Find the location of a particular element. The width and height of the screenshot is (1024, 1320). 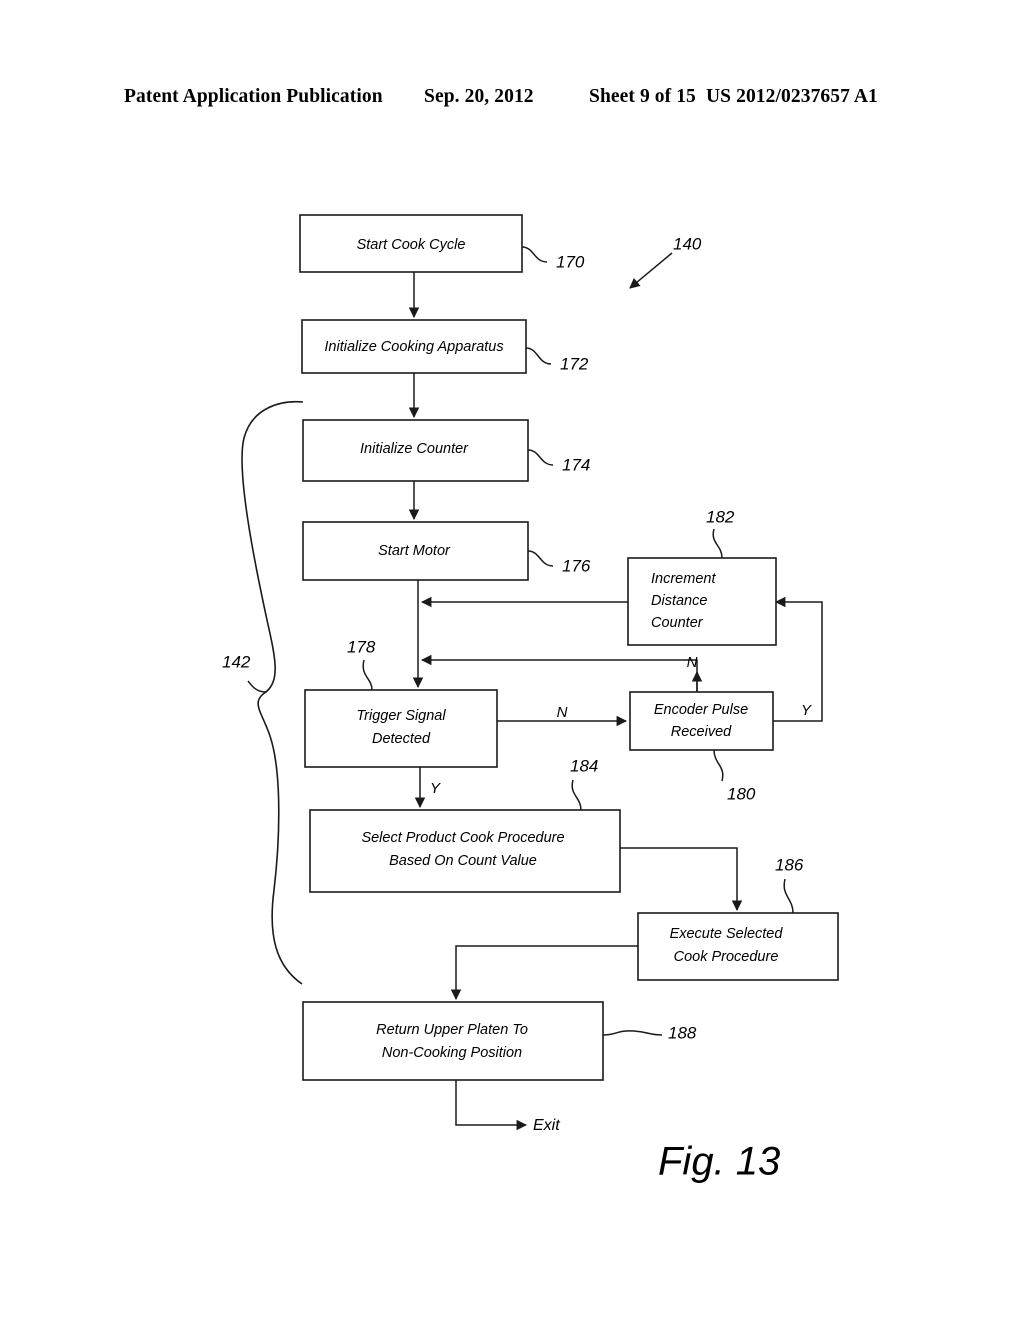

node-initialize-counter-label: Initialize Counter is located at coordinates (414, 449).